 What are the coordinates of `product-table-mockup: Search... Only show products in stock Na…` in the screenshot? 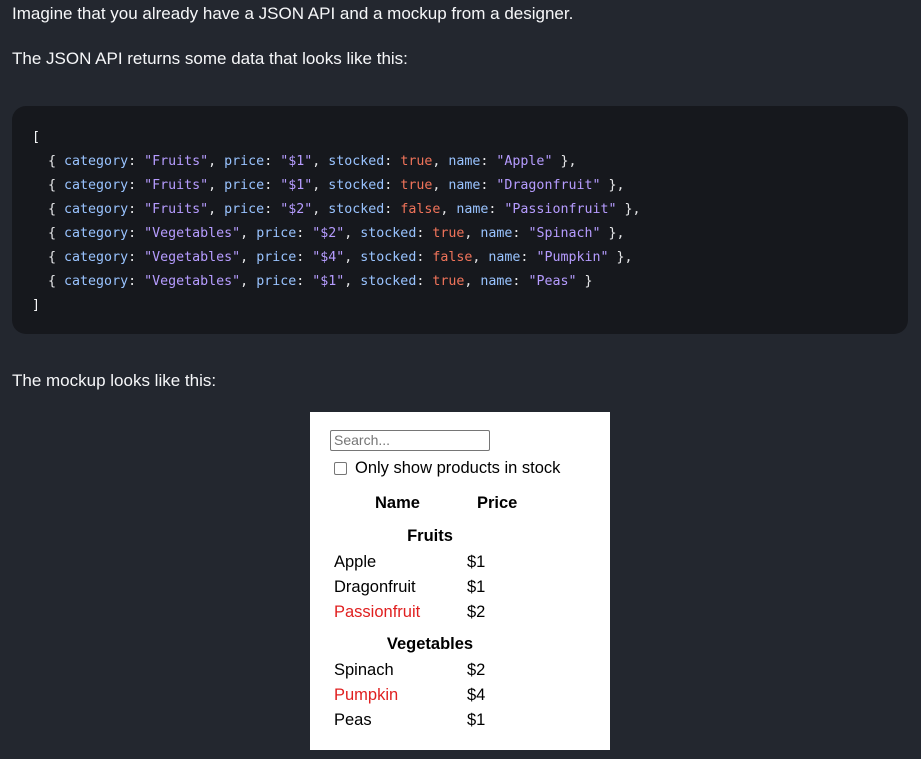 It's located at (460, 581).